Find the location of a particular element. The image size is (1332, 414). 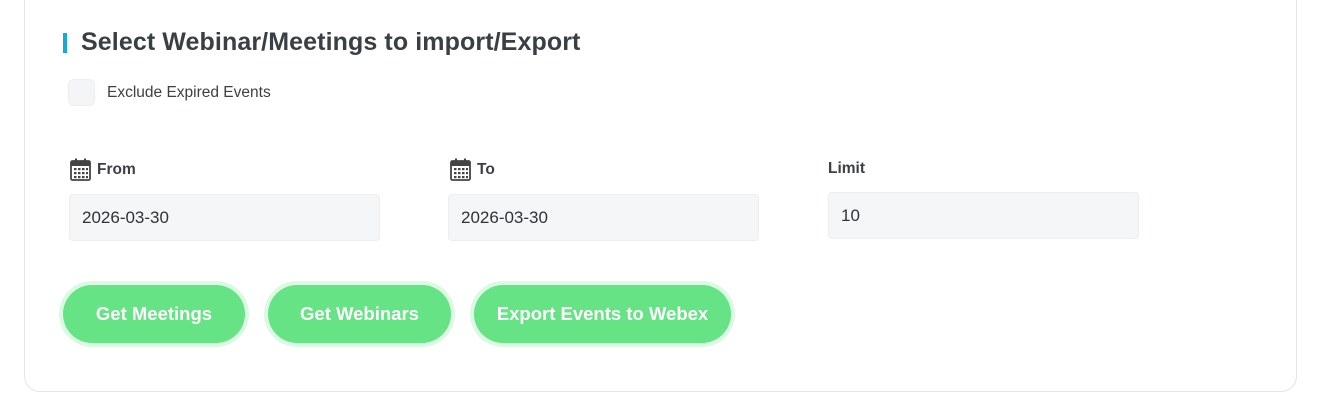

title-accent-bar is located at coordinates (65, 43).